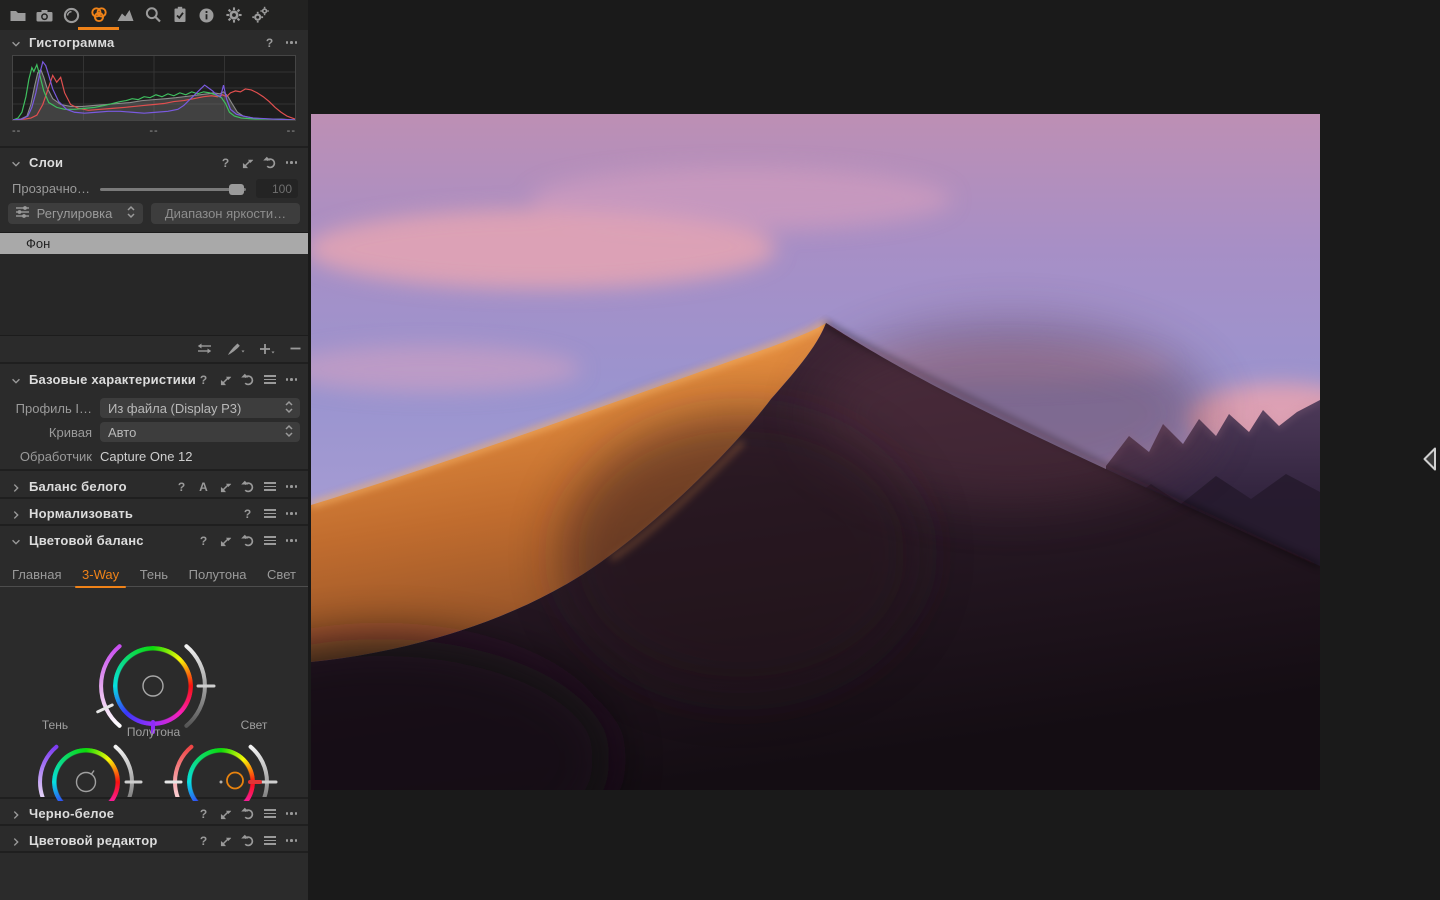 The height and width of the screenshot is (900, 1440). Describe the element at coordinates (75, 213) in the screenshot. I see `adjustment-type-dropdown: Регулировка` at that location.